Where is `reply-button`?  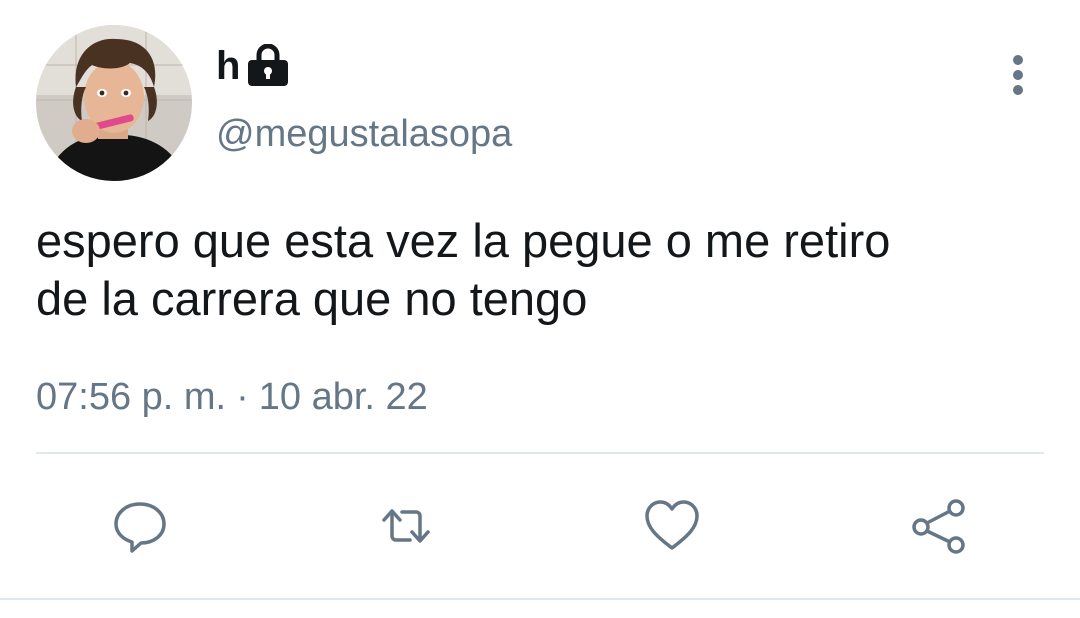
reply-button is located at coordinates (140, 526).